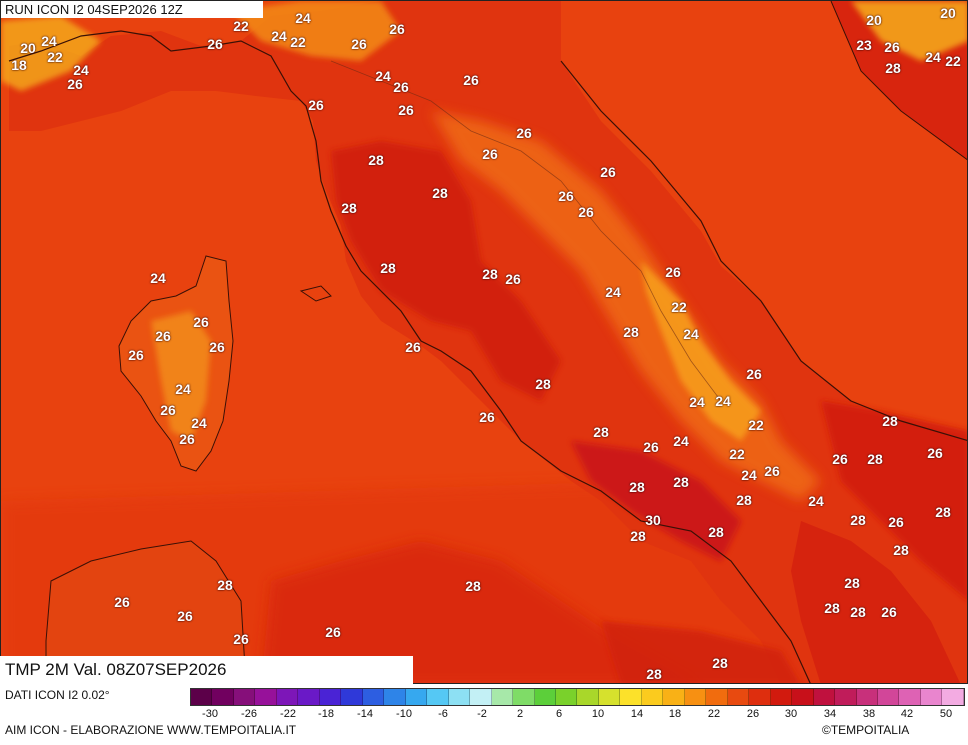  Describe the element at coordinates (19, 65) in the screenshot. I see `temperature-value-label: 18` at that location.